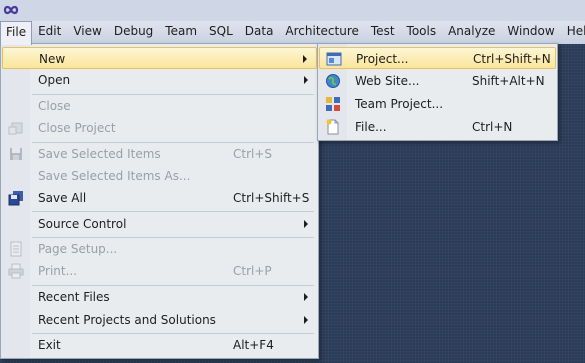 This screenshot has width=585, height=363. Describe the element at coordinates (82, 224) in the screenshot. I see `menu-item-label: Source Control` at that location.